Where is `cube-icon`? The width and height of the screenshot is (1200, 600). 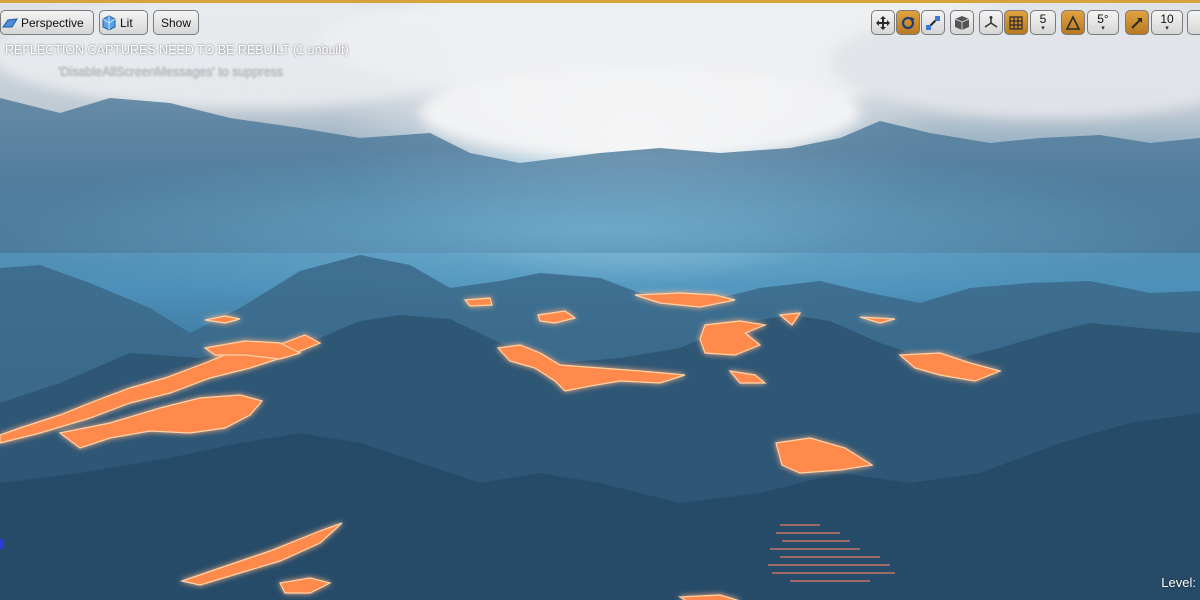
cube-icon is located at coordinates (962, 23).